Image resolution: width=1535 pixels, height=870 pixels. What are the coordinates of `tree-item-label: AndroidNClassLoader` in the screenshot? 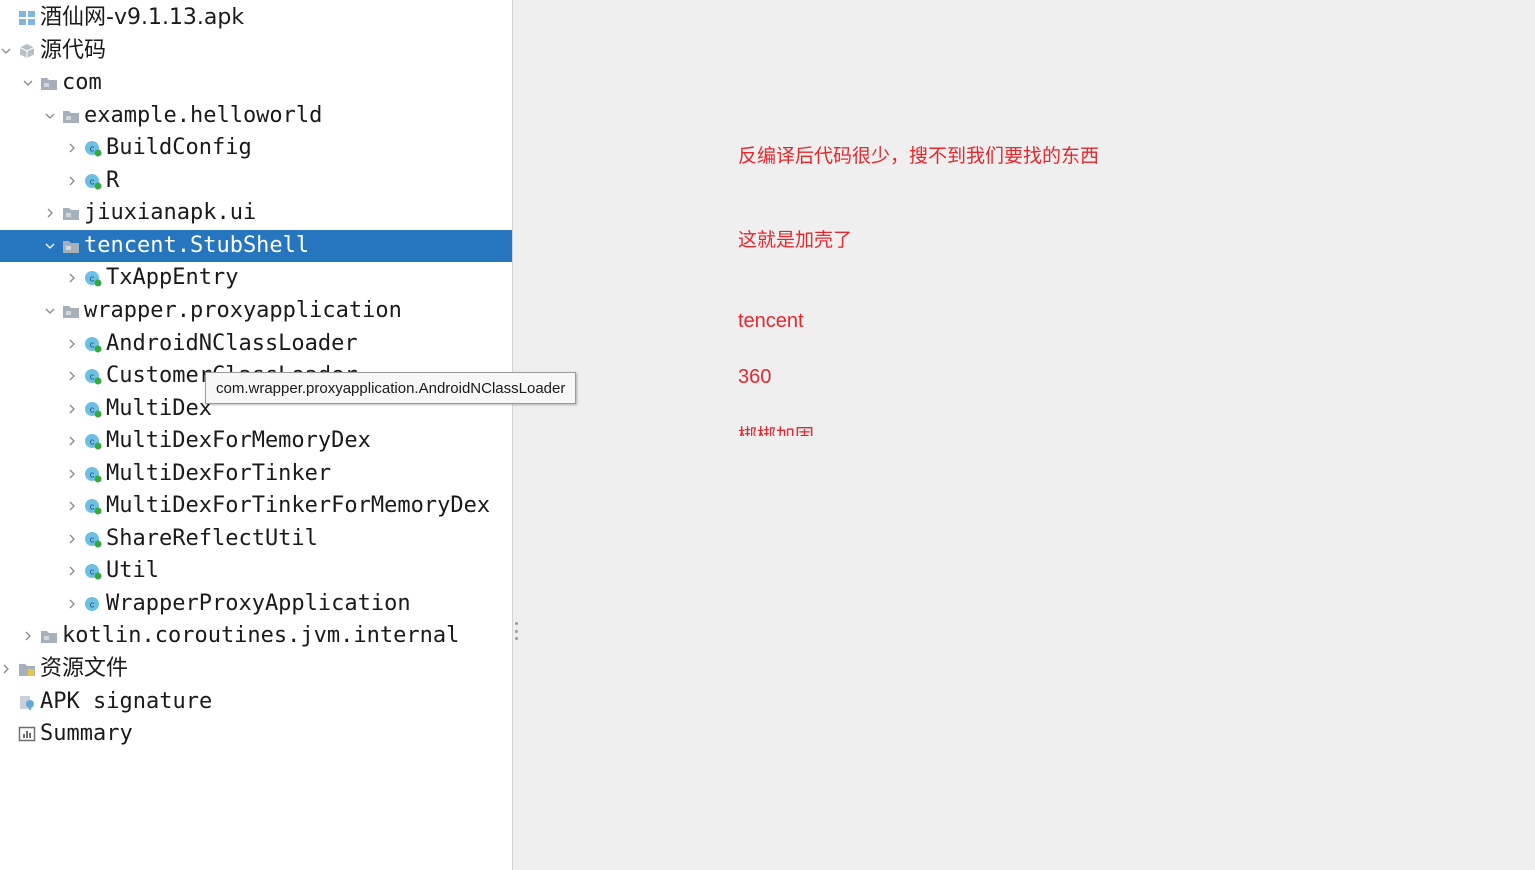 It's located at (232, 343).